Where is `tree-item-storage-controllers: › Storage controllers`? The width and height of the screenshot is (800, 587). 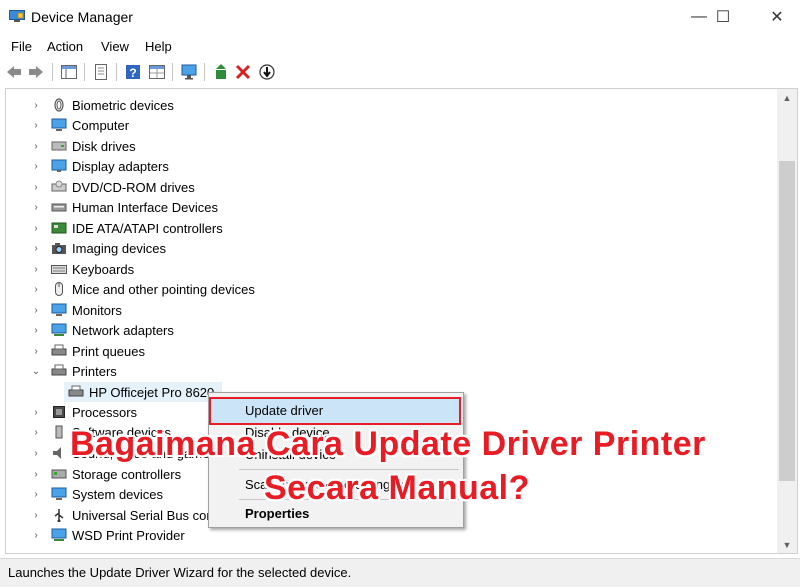 tree-item-storage-controllers: › Storage controllers is located at coordinates (105, 474).